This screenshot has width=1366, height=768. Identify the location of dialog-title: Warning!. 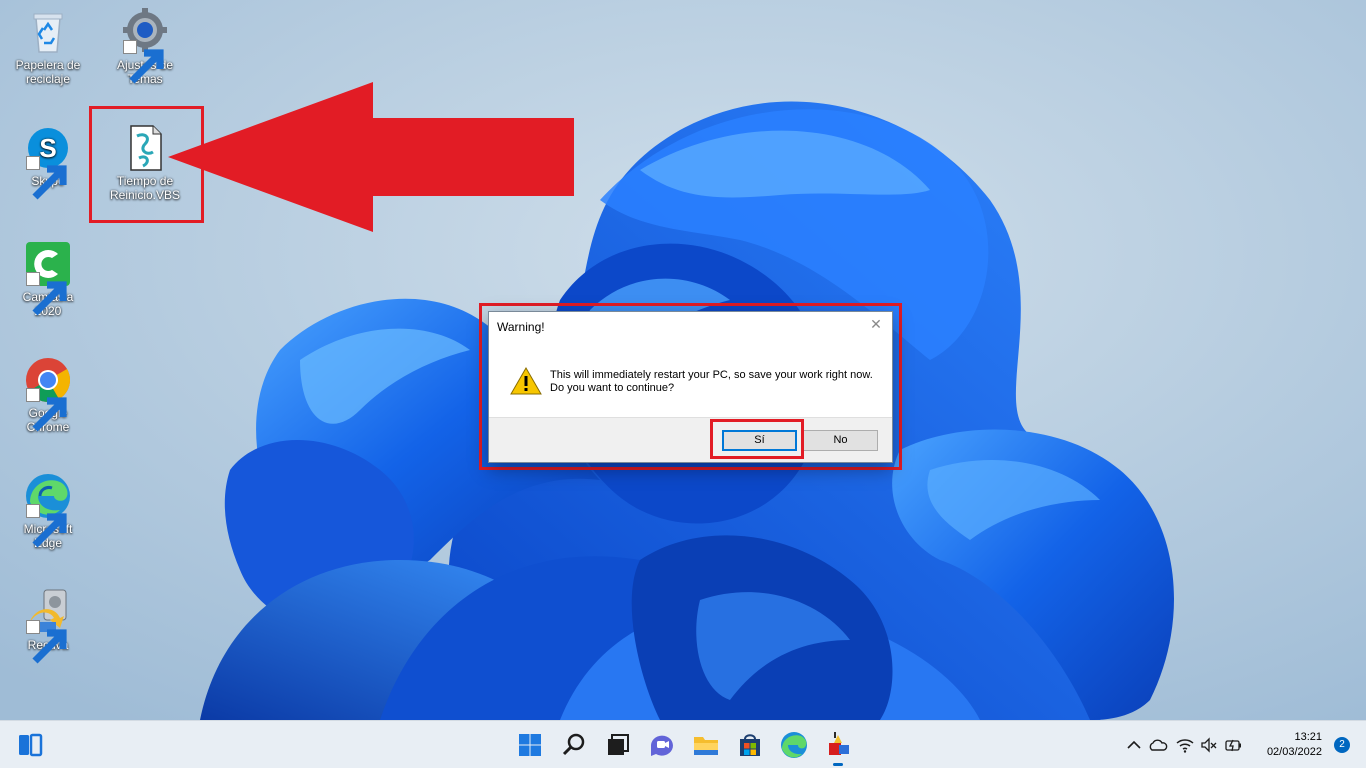
(521, 327).